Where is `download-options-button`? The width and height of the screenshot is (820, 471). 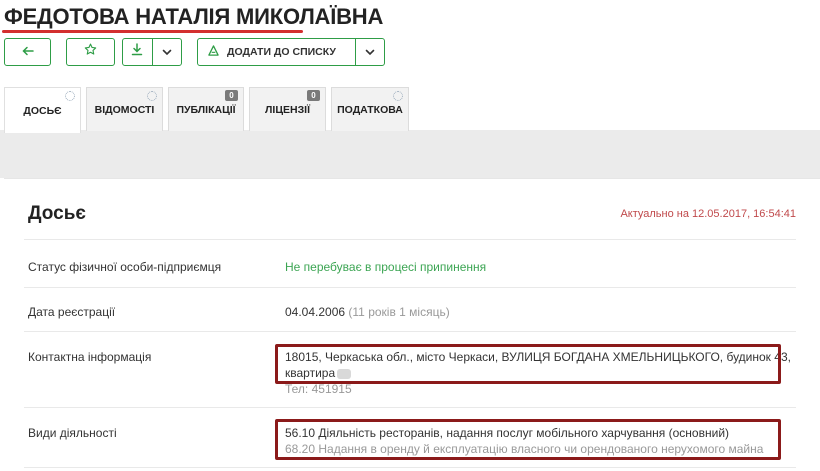 download-options-button is located at coordinates (167, 52).